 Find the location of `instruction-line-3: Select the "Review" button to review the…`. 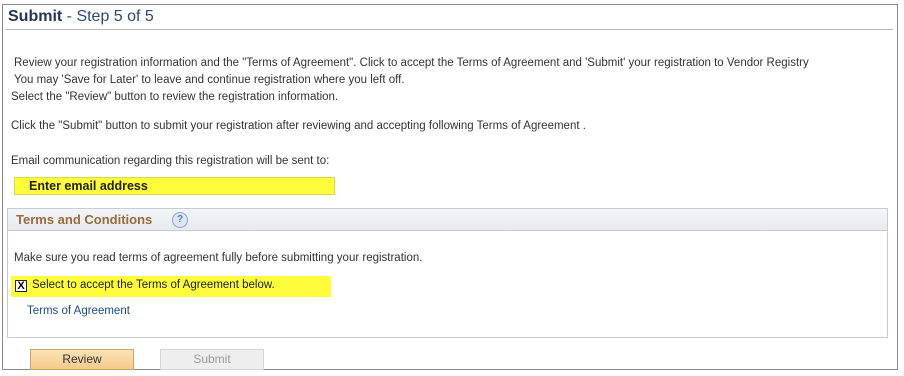

instruction-line-3: Select the "Review" button to review the… is located at coordinates (175, 97).